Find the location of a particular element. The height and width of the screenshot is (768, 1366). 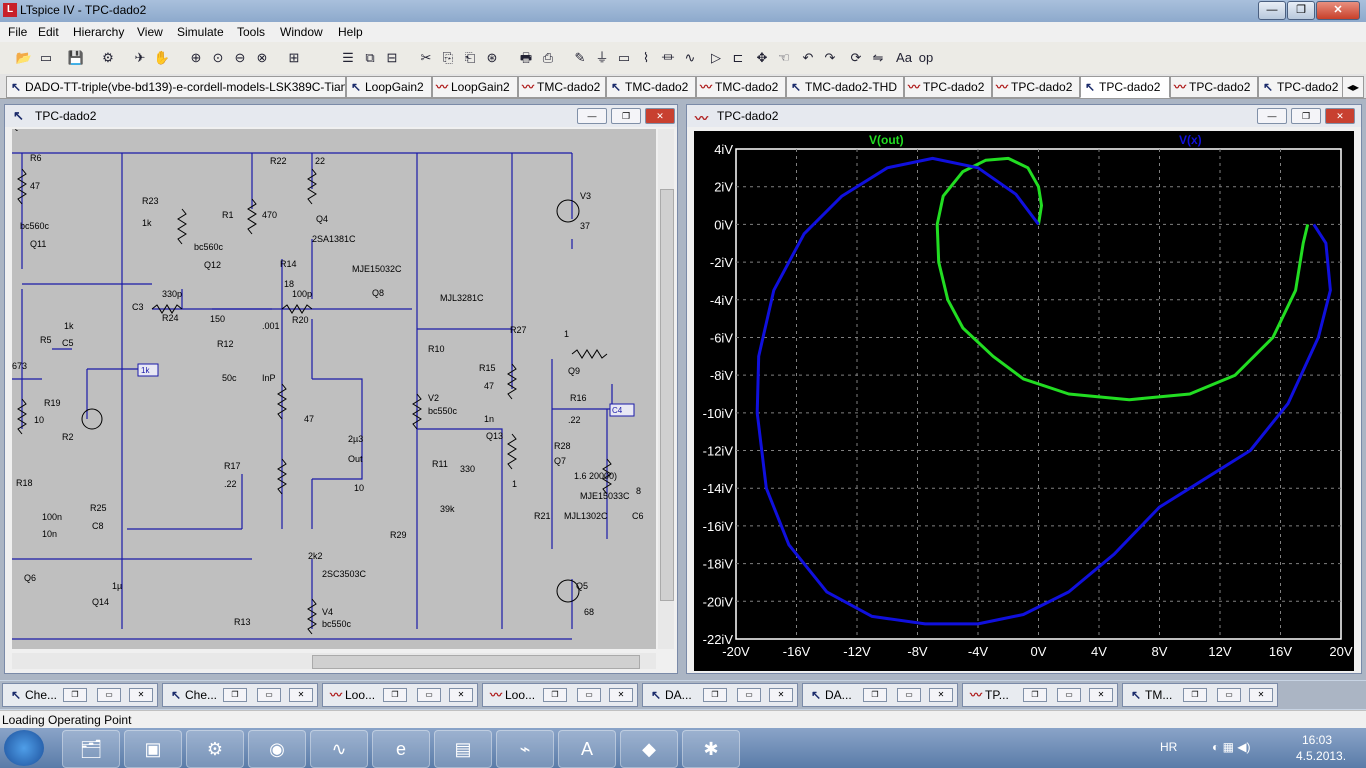

tab-schematic: ↖ TPC-dado2 is located at coordinates (1125, 87).